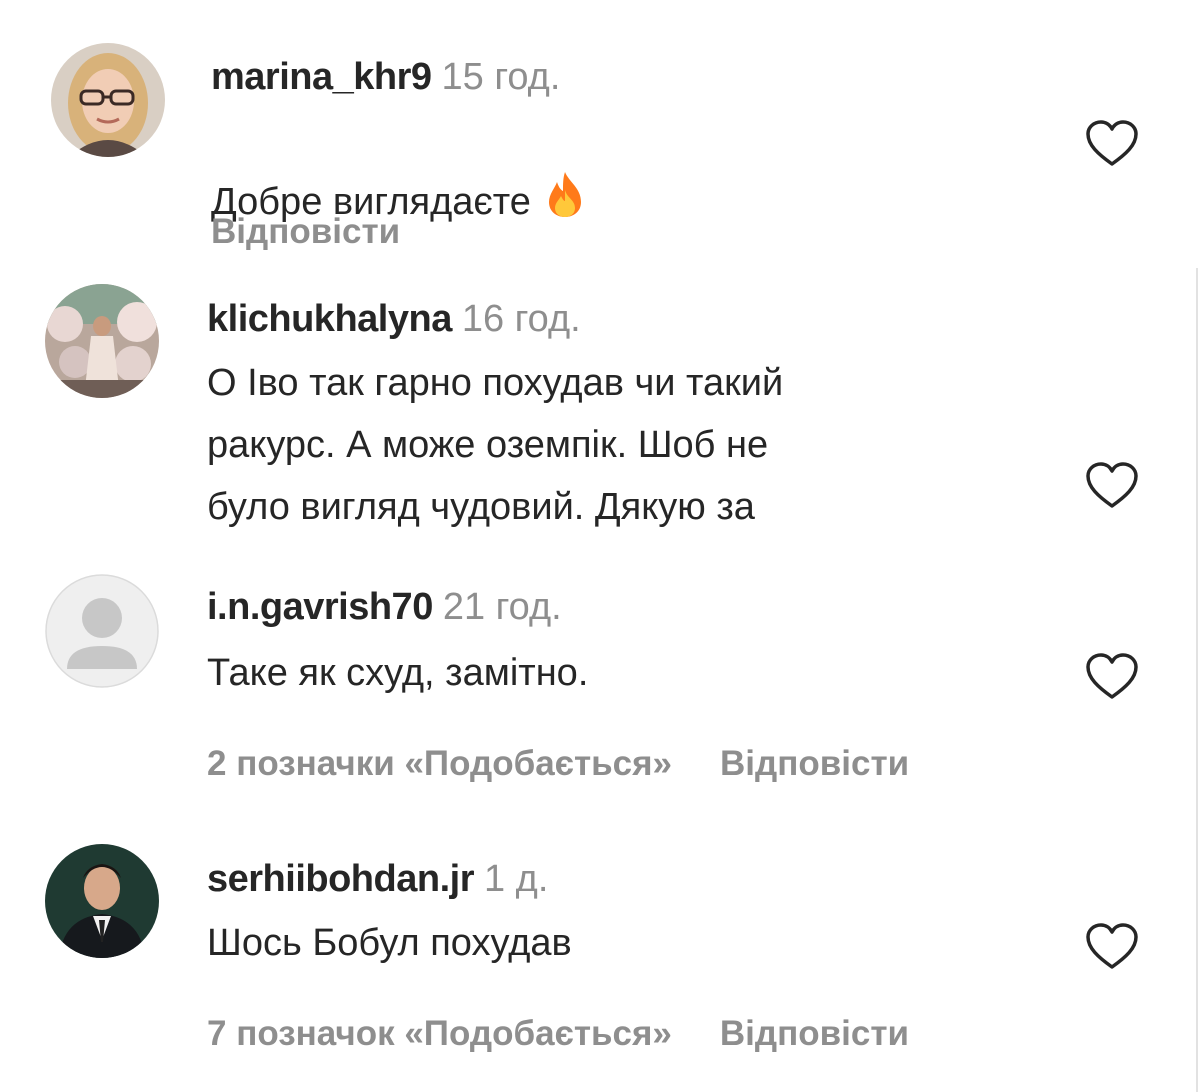  Describe the element at coordinates (320, 607) in the screenshot. I see `username-link: i.n.gavrish70` at that location.